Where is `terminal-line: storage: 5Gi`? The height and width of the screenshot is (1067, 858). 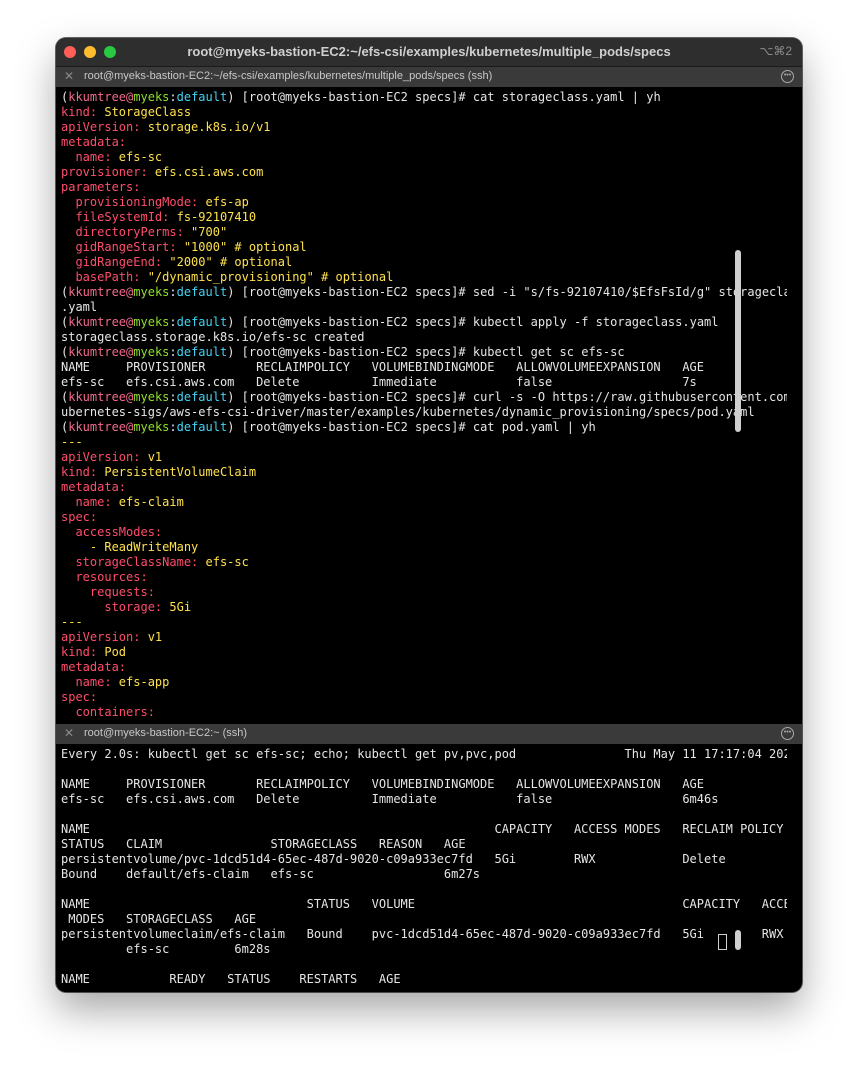 terminal-line: storage: 5Gi is located at coordinates (424, 607).